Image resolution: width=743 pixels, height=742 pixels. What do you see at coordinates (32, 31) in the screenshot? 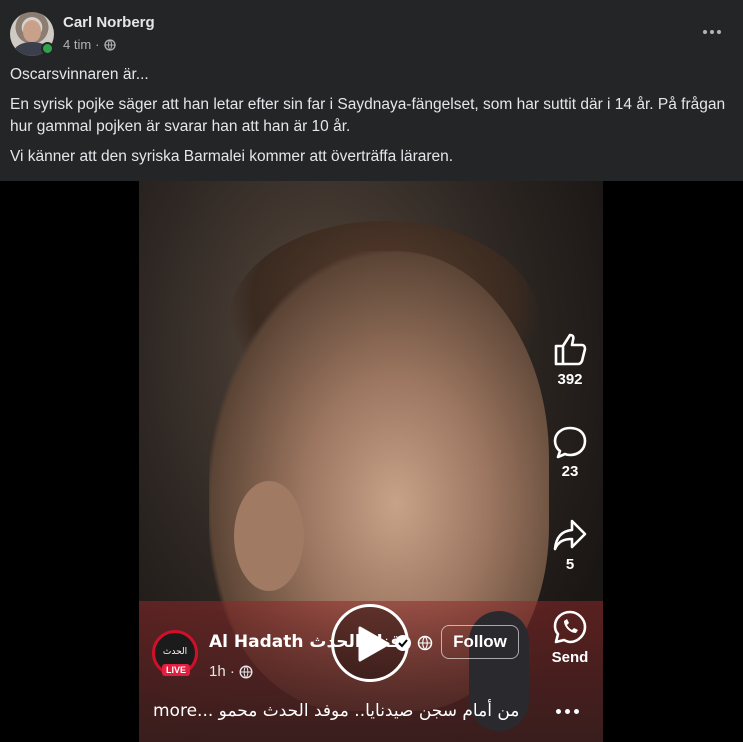
I see `avatar-face` at bounding box center [32, 31].